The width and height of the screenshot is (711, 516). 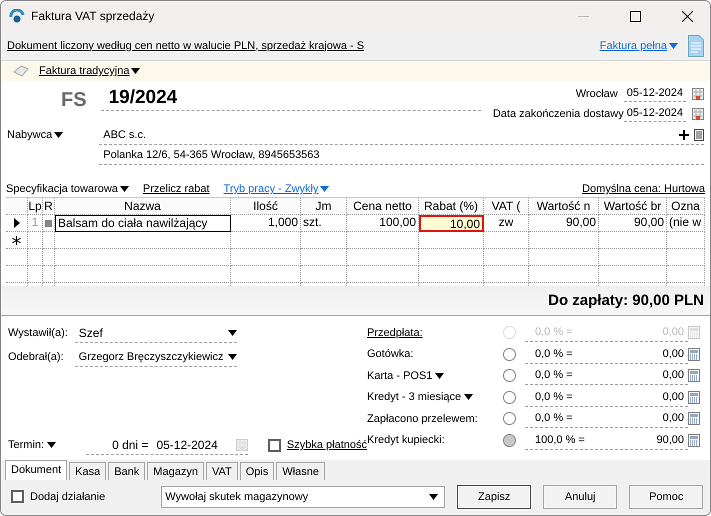 I want to click on column-header: Ozna, so click(x=686, y=206).